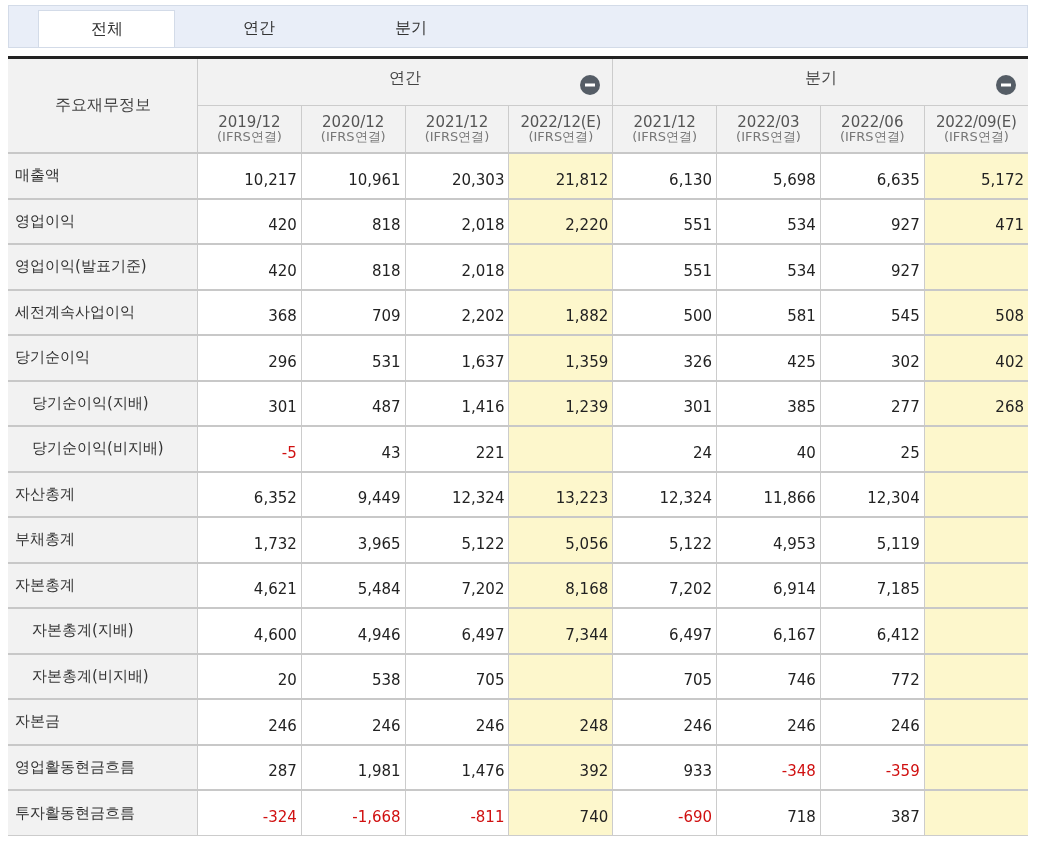 This screenshot has height=852, width=1039. I want to click on table-cell: 425, so click(768, 358).